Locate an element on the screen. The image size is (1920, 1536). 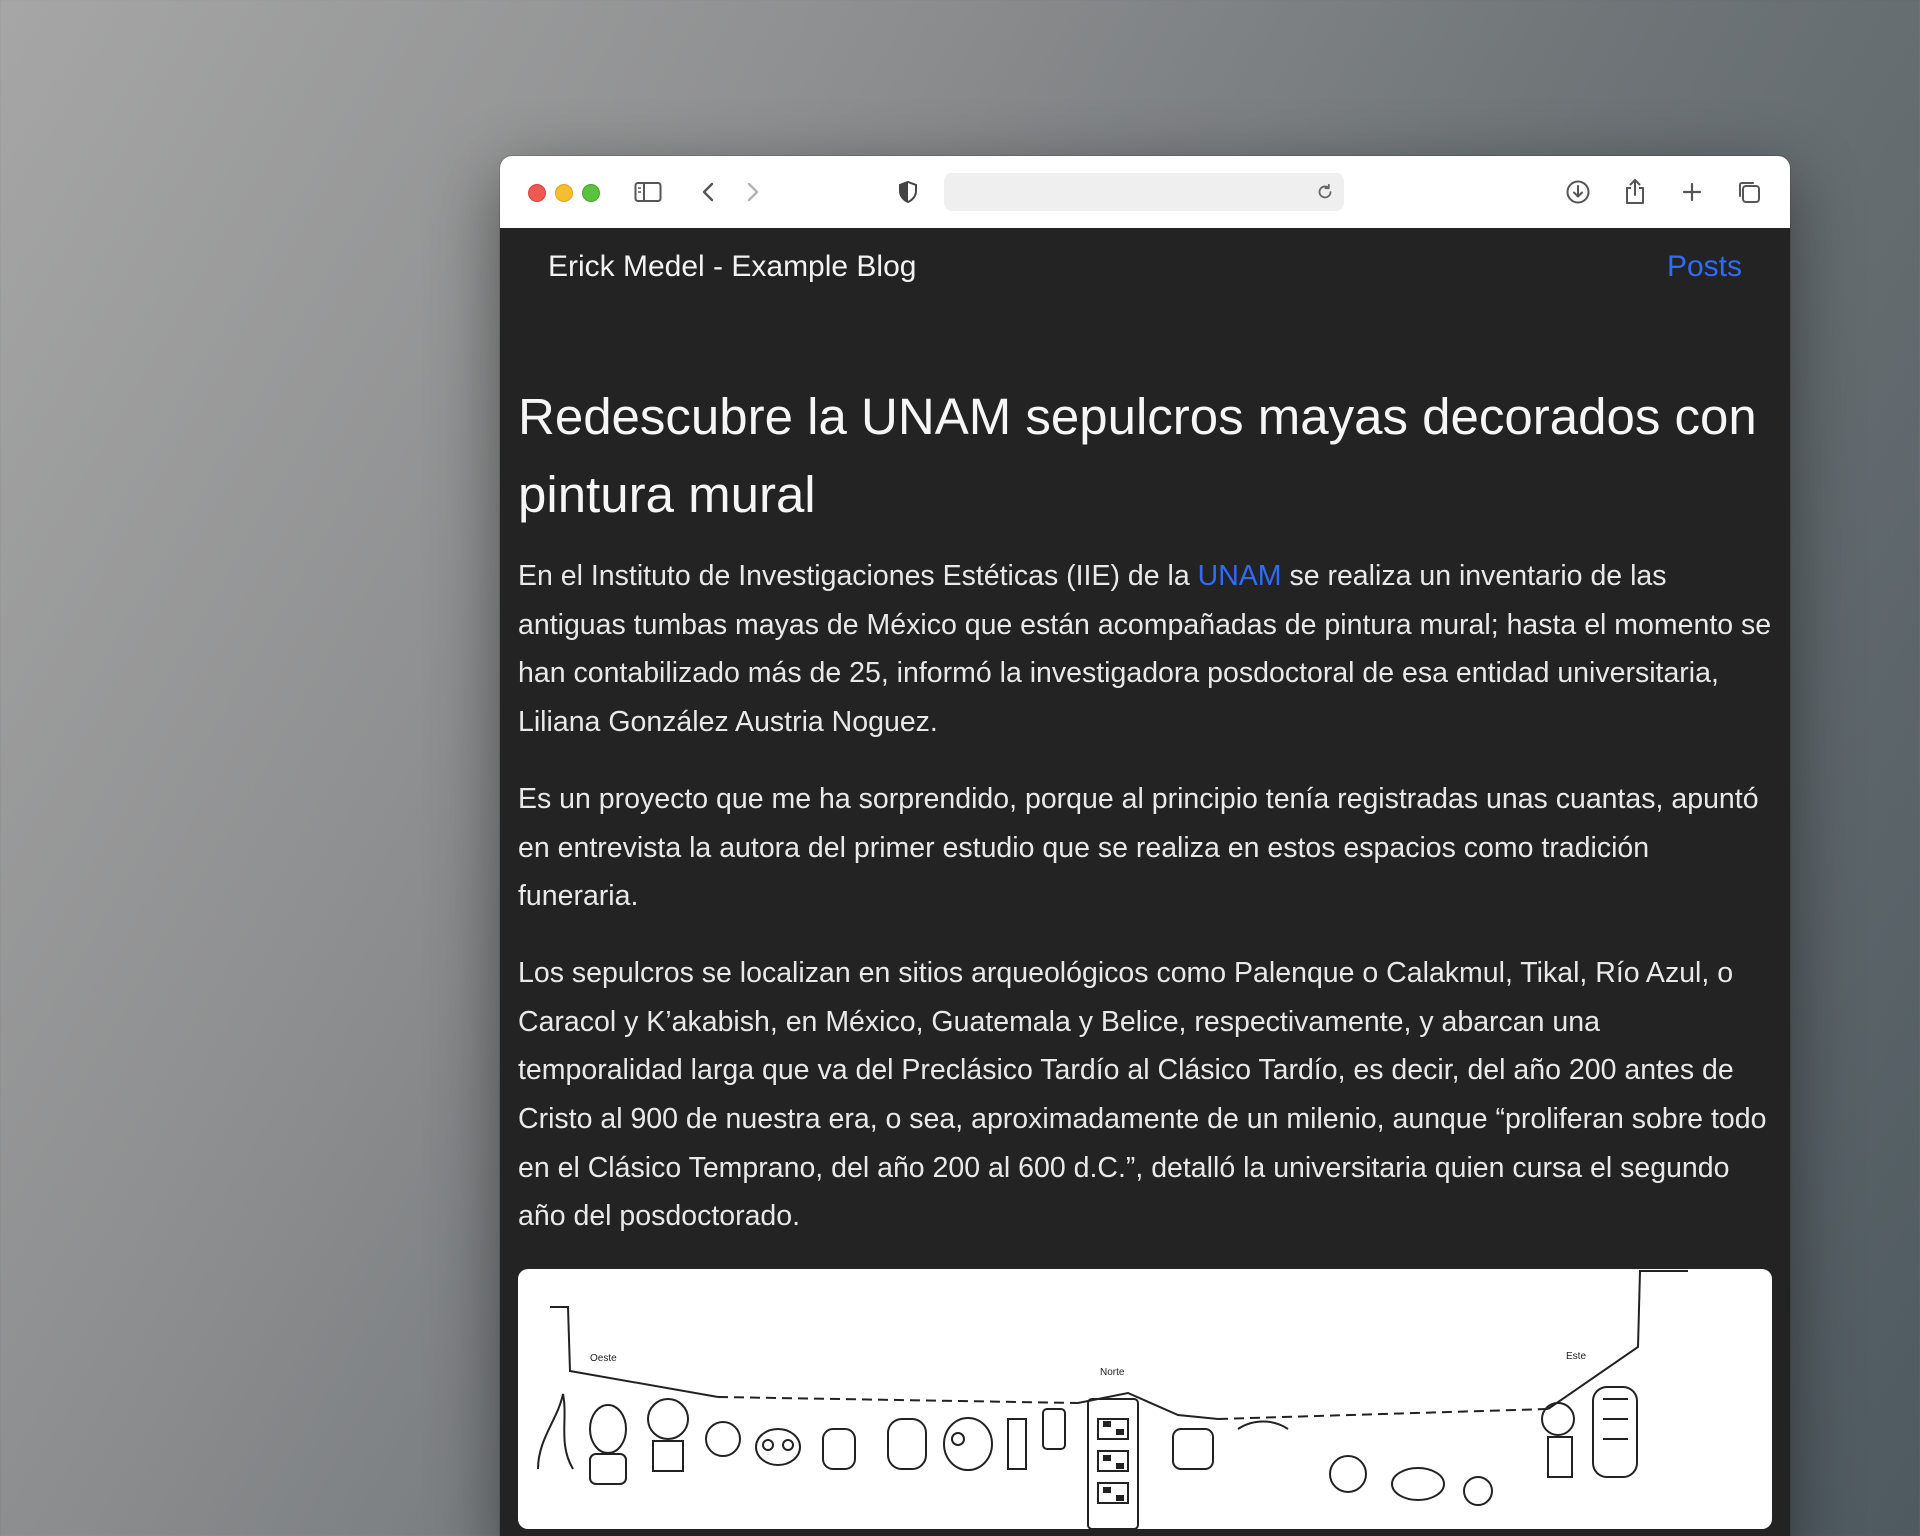
figure-label-west: Oeste is located at coordinates (603, 1358).